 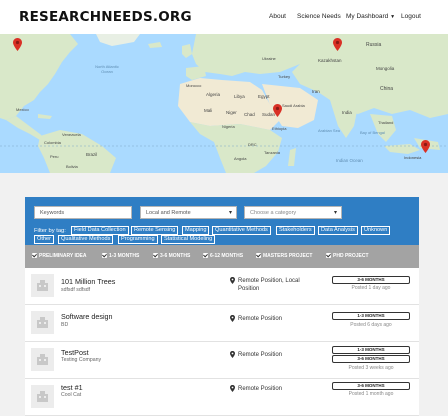 I want to click on location-select: Local and Remote ▾, so click(x=188, y=212).